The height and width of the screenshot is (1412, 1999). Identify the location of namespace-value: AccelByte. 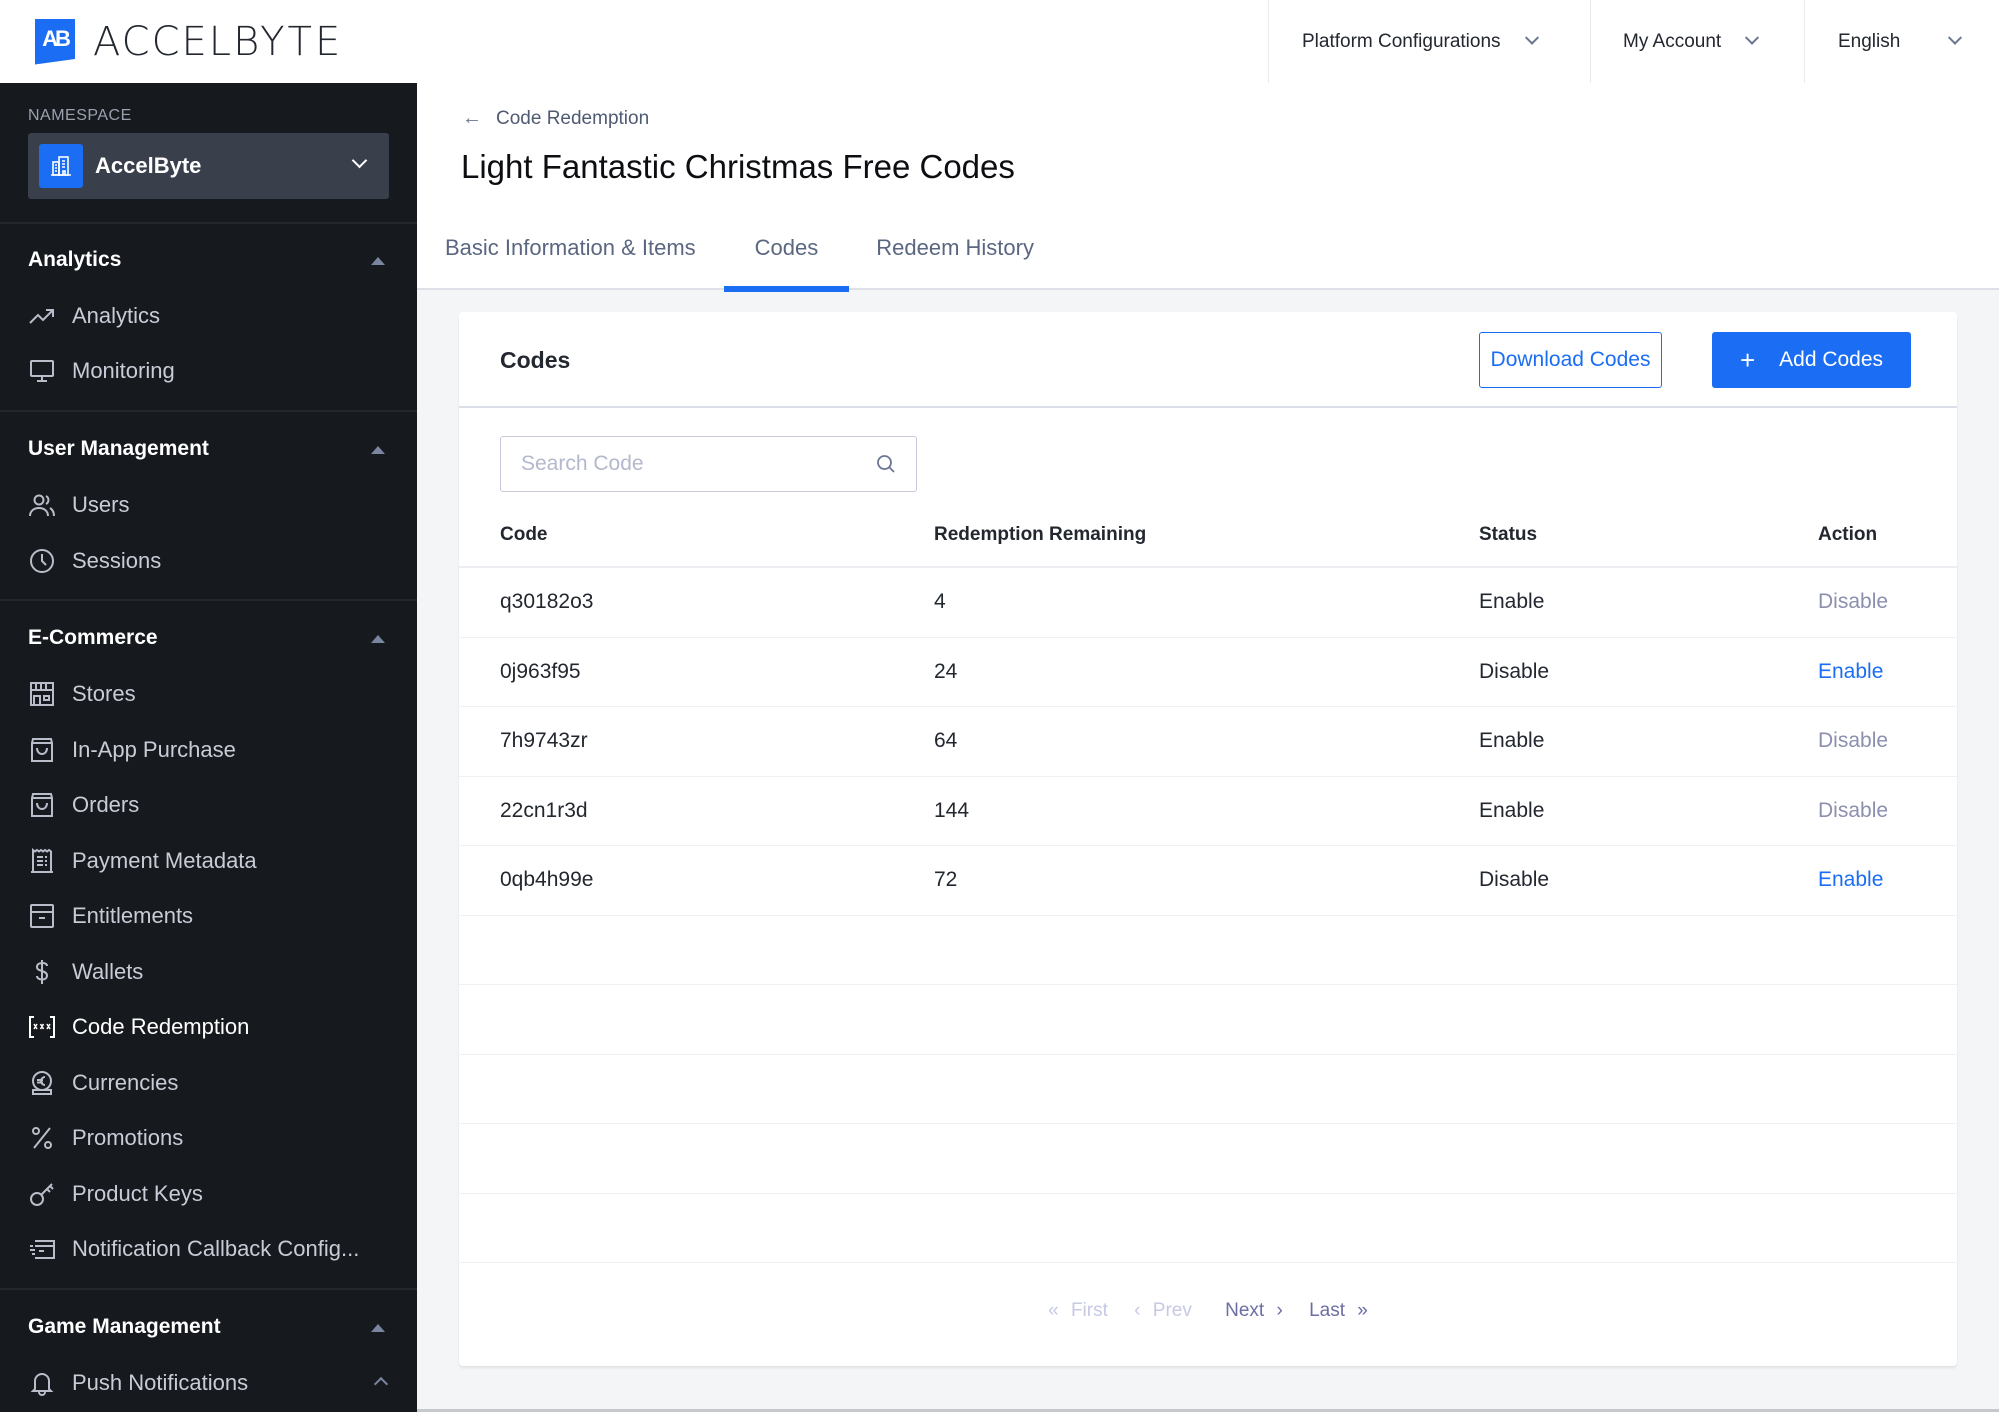
(148, 165).